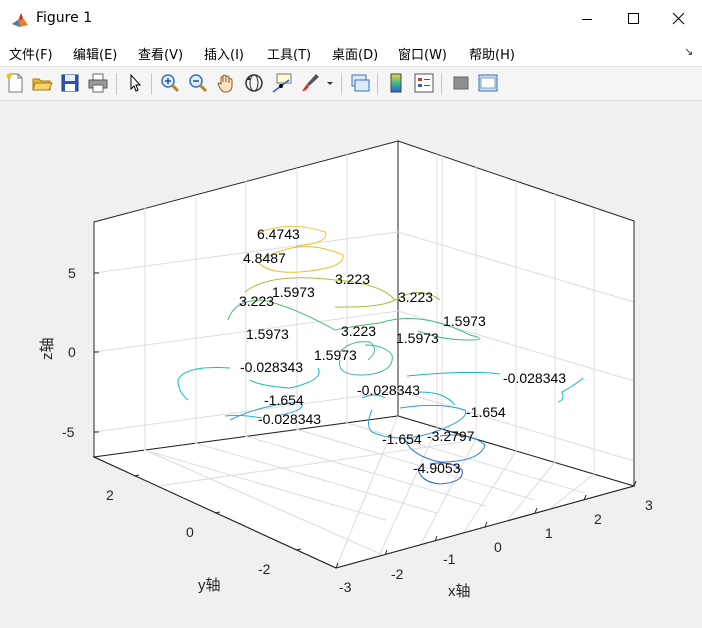  I want to click on menu-insert: 插入(I), so click(224, 53).